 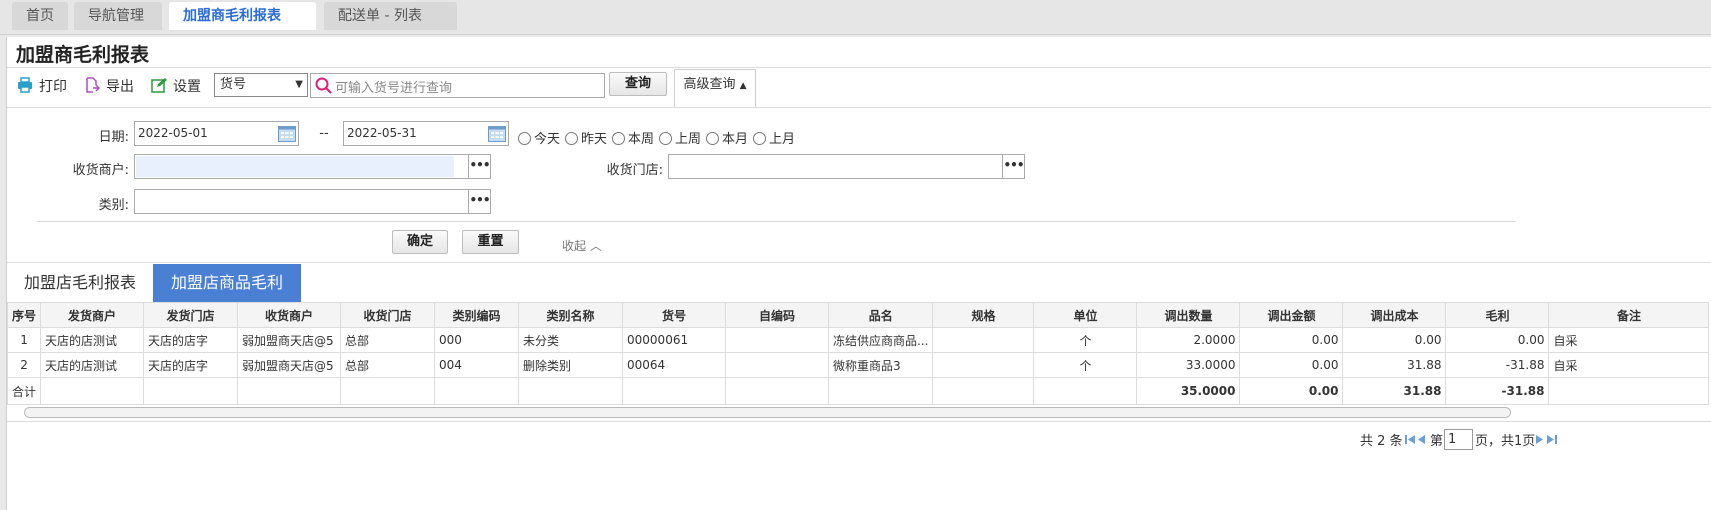 I want to click on category-input, so click(x=301, y=201).